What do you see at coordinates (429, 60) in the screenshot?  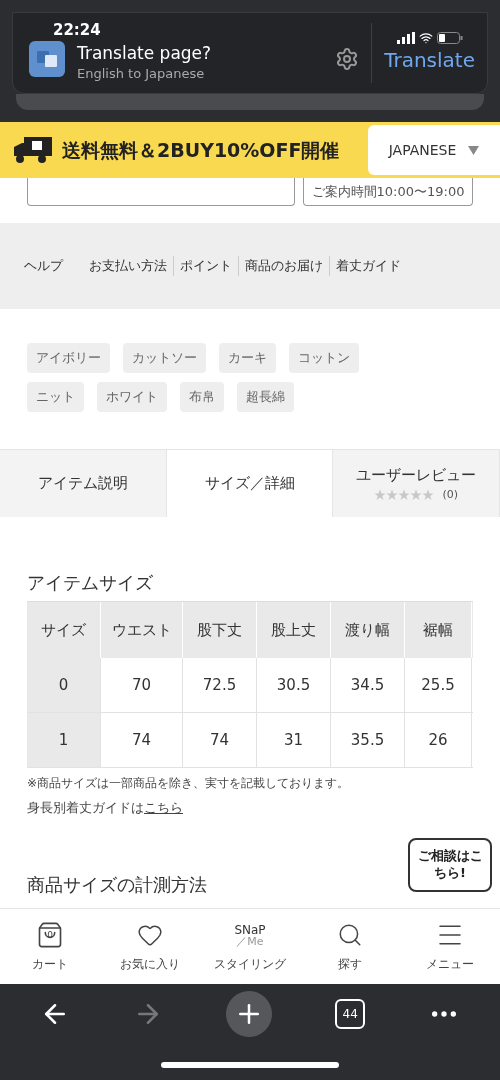 I see `translate-button: Translate` at bounding box center [429, 60].